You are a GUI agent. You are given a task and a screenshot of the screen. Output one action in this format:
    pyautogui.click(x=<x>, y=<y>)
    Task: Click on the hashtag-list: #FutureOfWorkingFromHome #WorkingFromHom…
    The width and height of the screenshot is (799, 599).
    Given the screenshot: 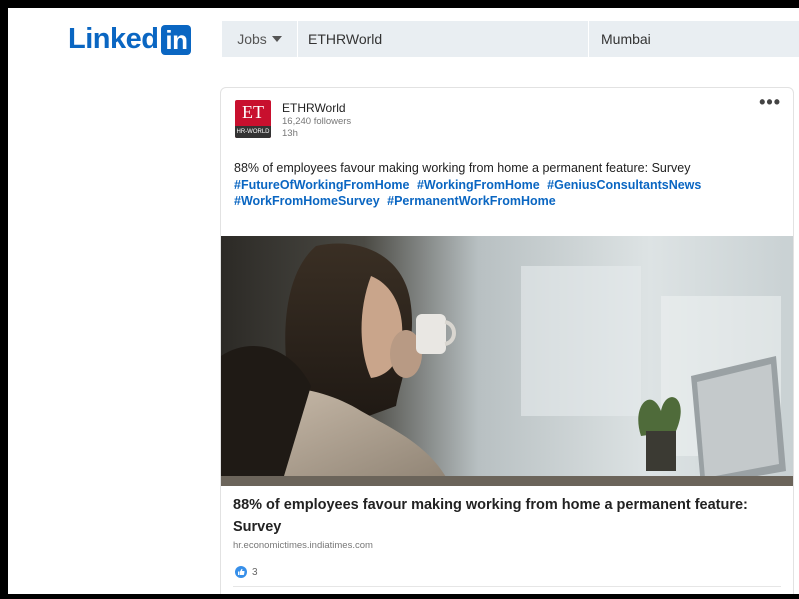 What is the action you would take?
    pyautogui.click(x=508, y=193)
    